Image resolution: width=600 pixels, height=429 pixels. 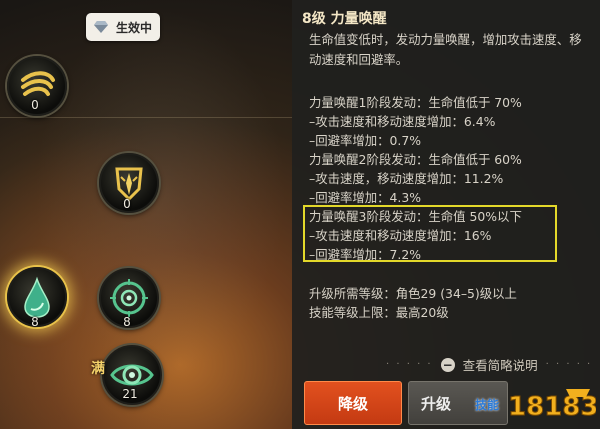 What do you see at coordinates (365, 140) in the screenshot?
I see `stage1-evasion: –回避率增加：0.7%` at bounding box center [365, 140].